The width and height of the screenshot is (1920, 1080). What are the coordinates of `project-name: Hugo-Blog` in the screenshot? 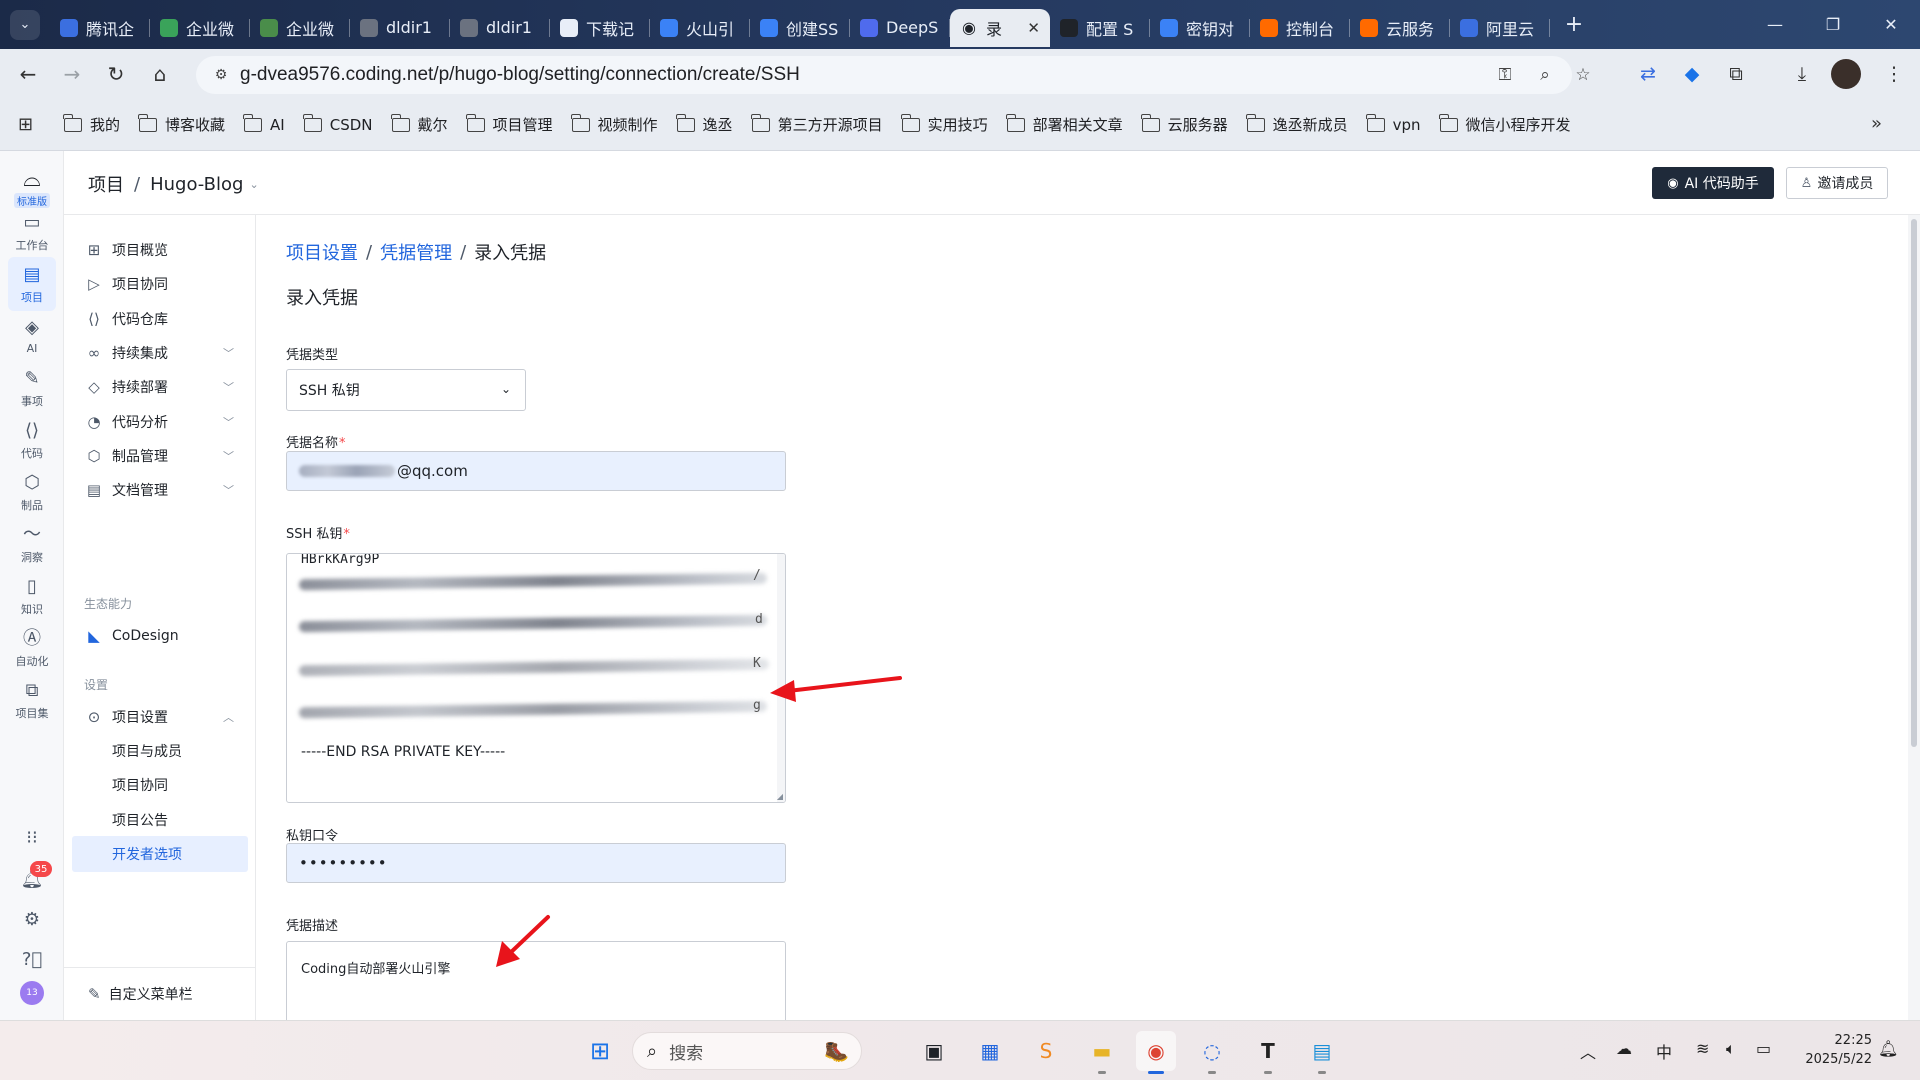 It's located at (196, 184).